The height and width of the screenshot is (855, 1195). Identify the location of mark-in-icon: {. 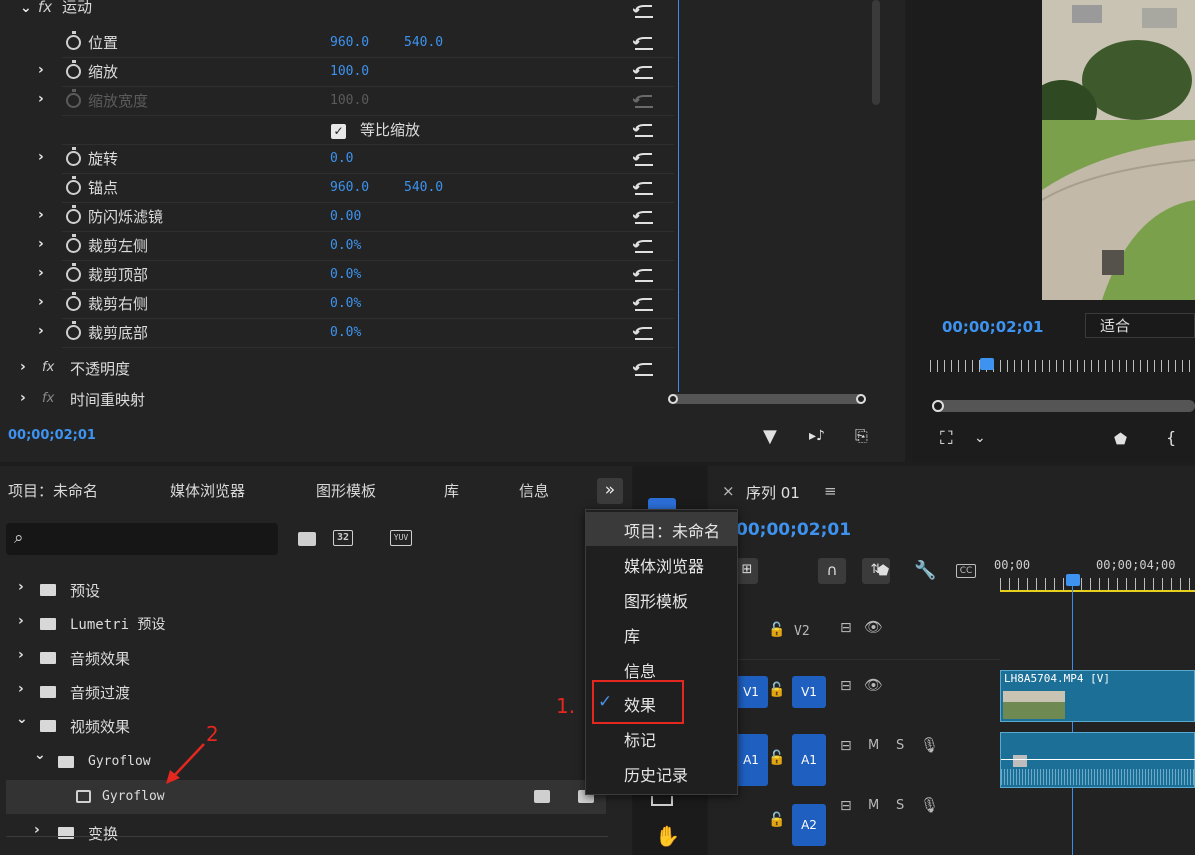
(1171, 437).